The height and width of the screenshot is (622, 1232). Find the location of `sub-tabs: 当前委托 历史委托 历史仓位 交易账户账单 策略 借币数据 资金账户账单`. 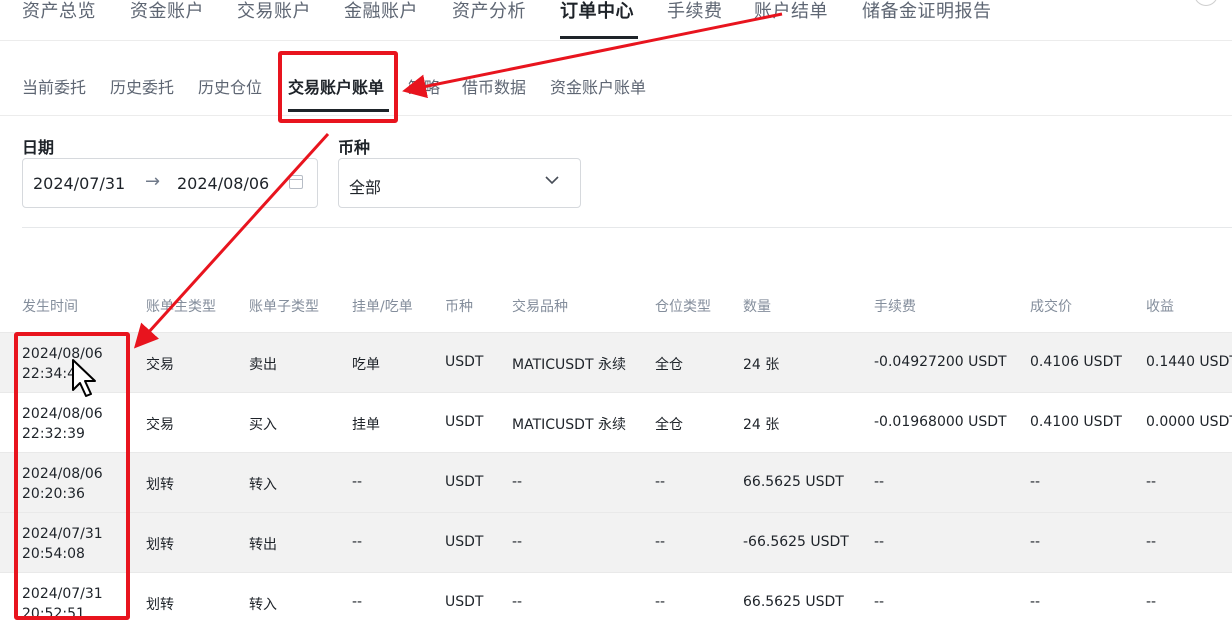

sub-tabs: 当前委托 历史委托 历史仓位 交易账户账单 策略 借币数据 资金账户账单 is located at coordinates (616, 88).